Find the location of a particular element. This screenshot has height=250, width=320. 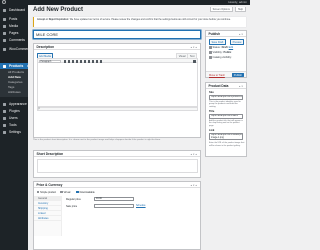

box-title: Product Data is located at coordinates (218, 86).